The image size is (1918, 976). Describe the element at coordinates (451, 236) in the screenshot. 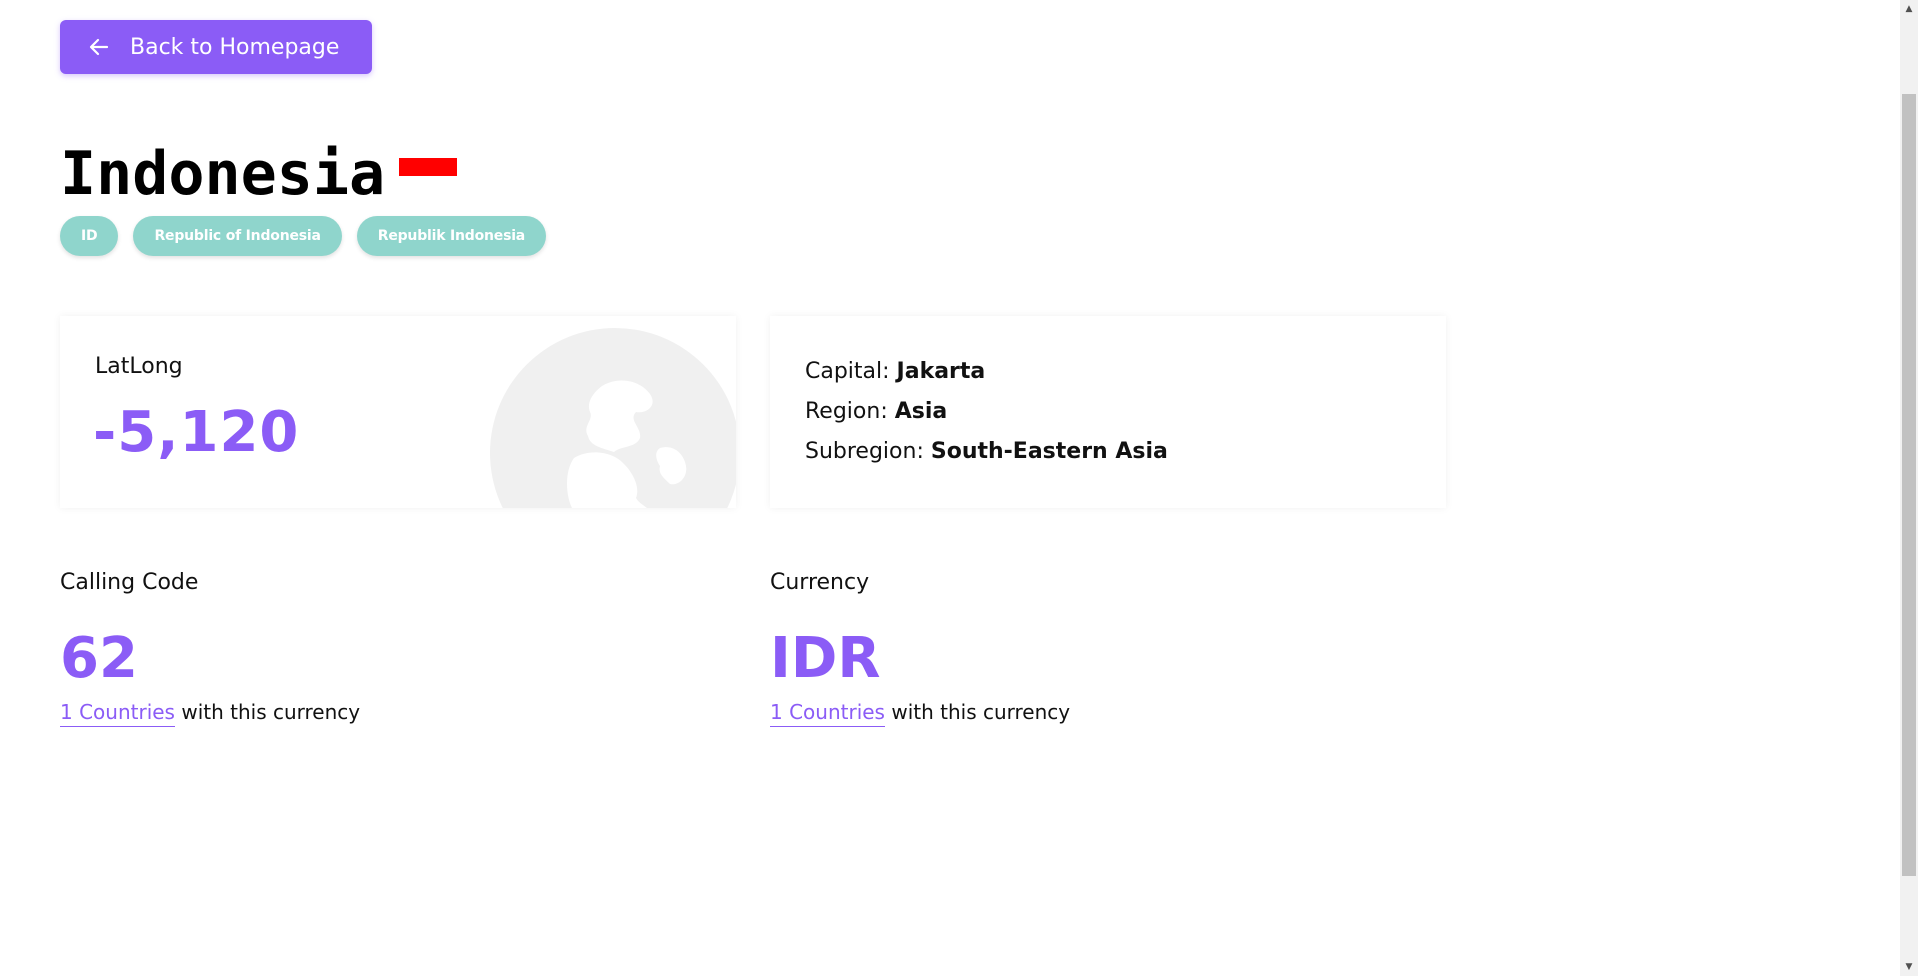

I see `tag-native-name: Republik Indonesia` at that location.